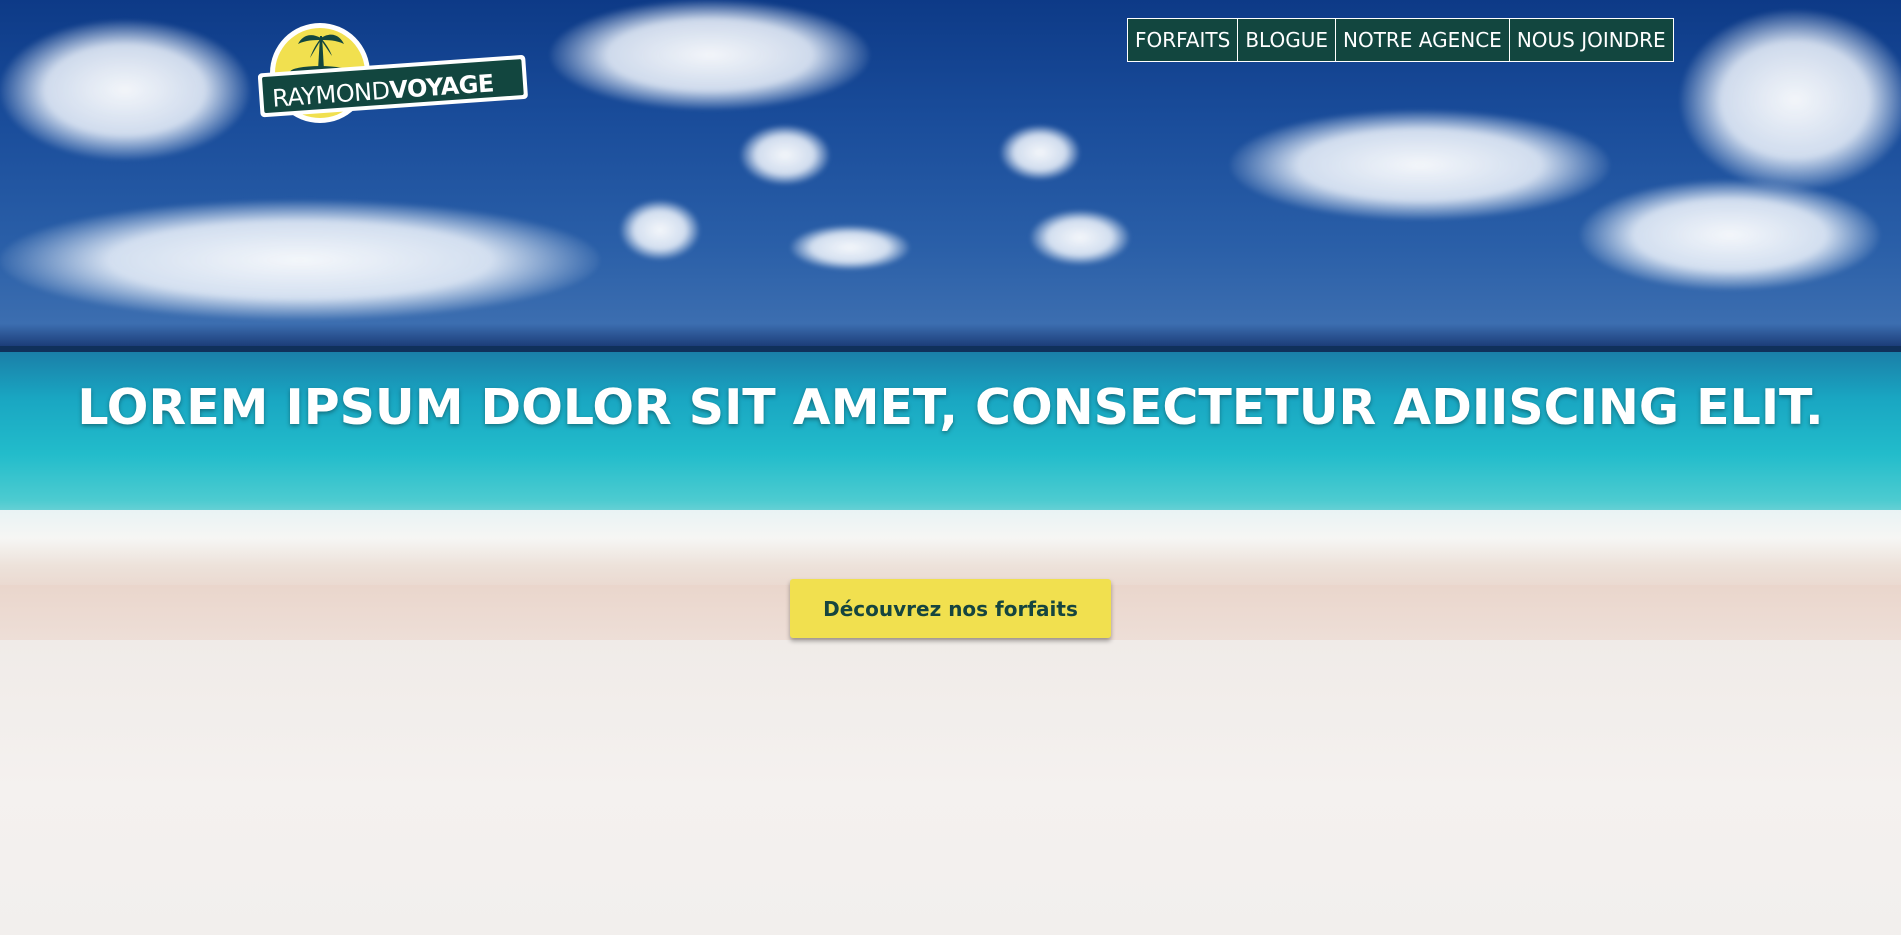 The height and width of the screenshot is (935, 1901). Describe the element at coordinates (1286, 40) in the screenshot. I see `nav-item-blogue: BLOGUE` at that location.